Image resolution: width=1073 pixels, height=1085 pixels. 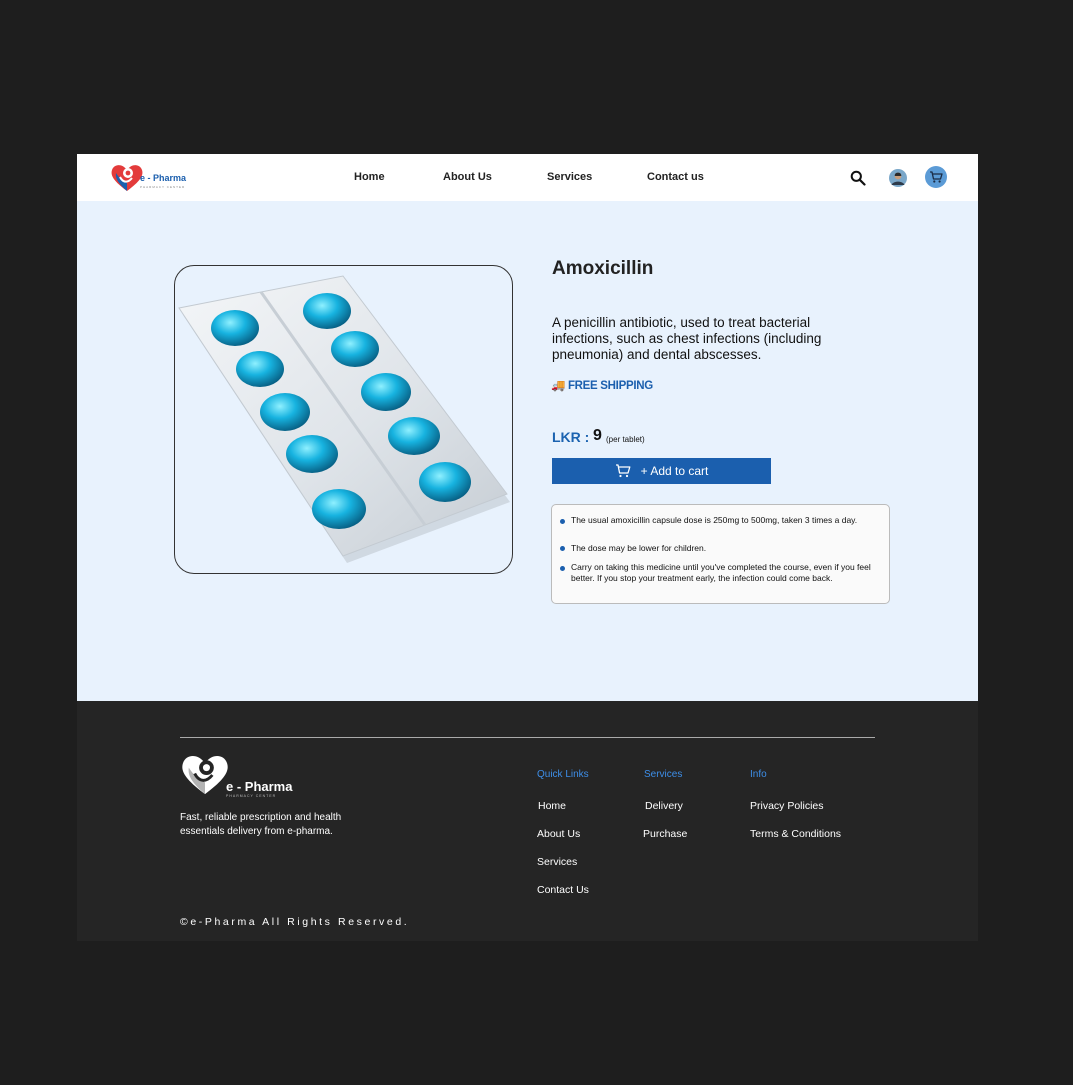 I want to click on free-shipping-label: FREE SHIPPING, so click(x=610, y=386).